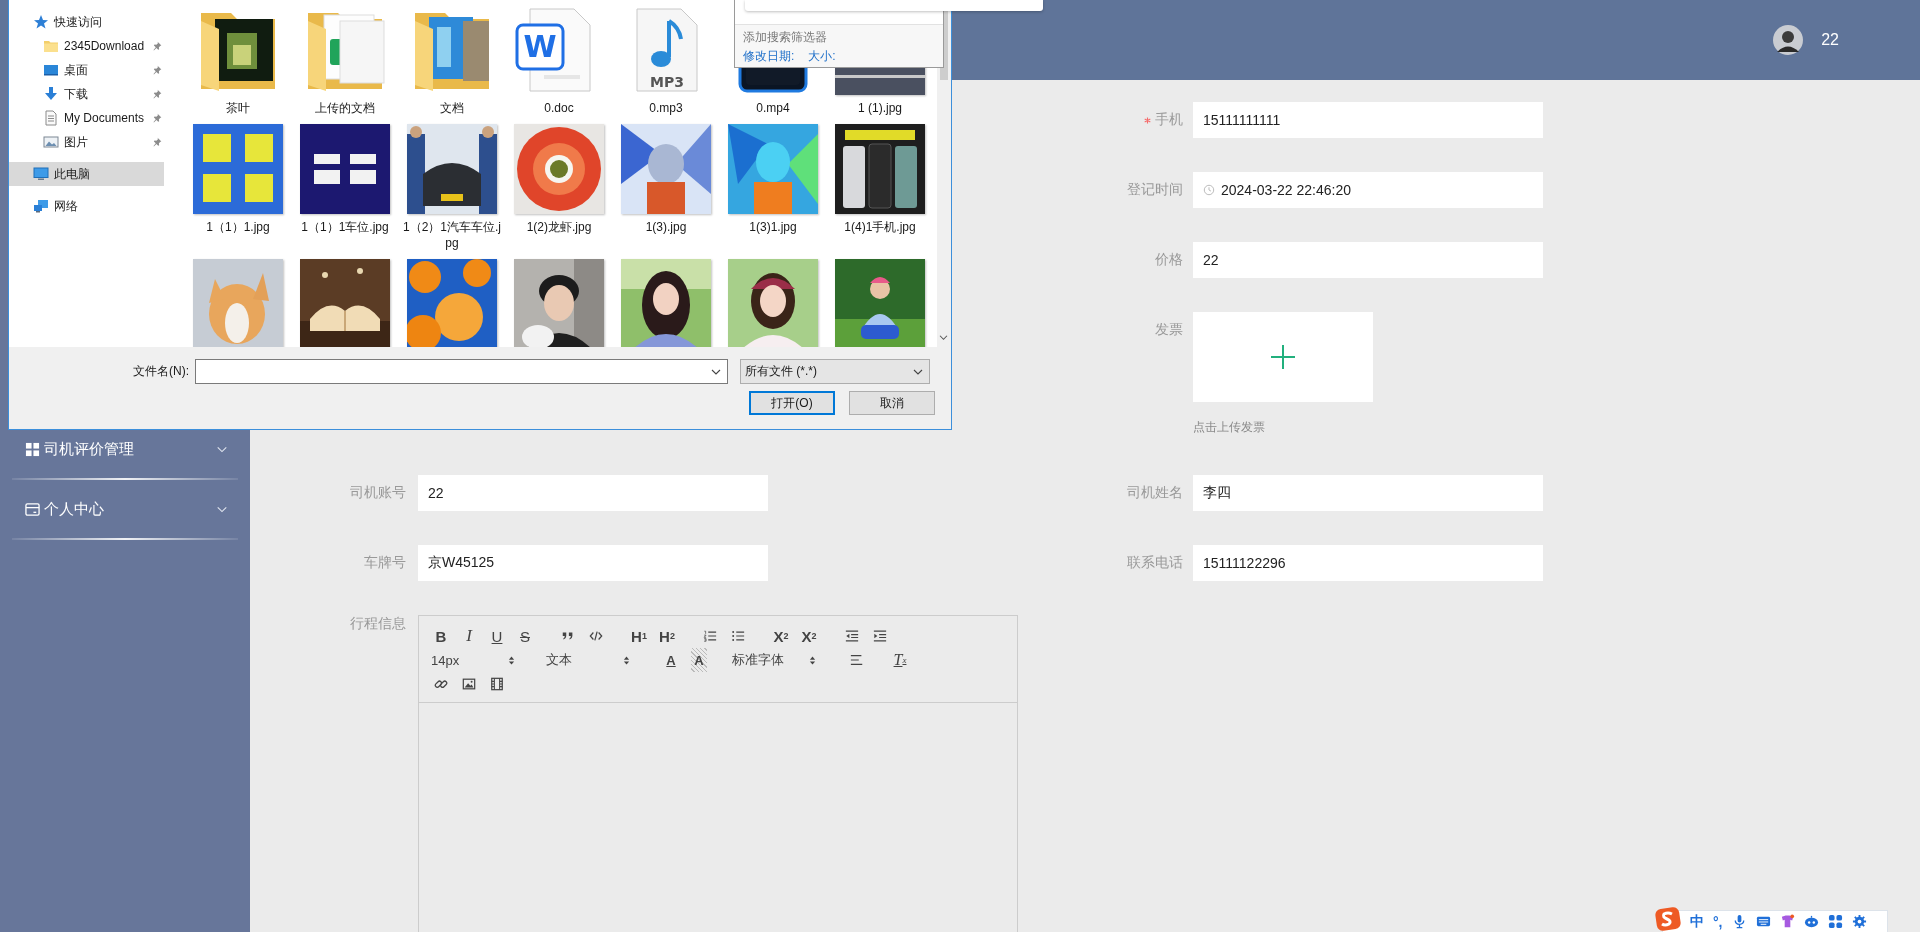 This screenshot has height=932, width=1920. Describe the element at coordinates (86, 46) in the screenshot. I see `nav-item: 2345Download` at that location.